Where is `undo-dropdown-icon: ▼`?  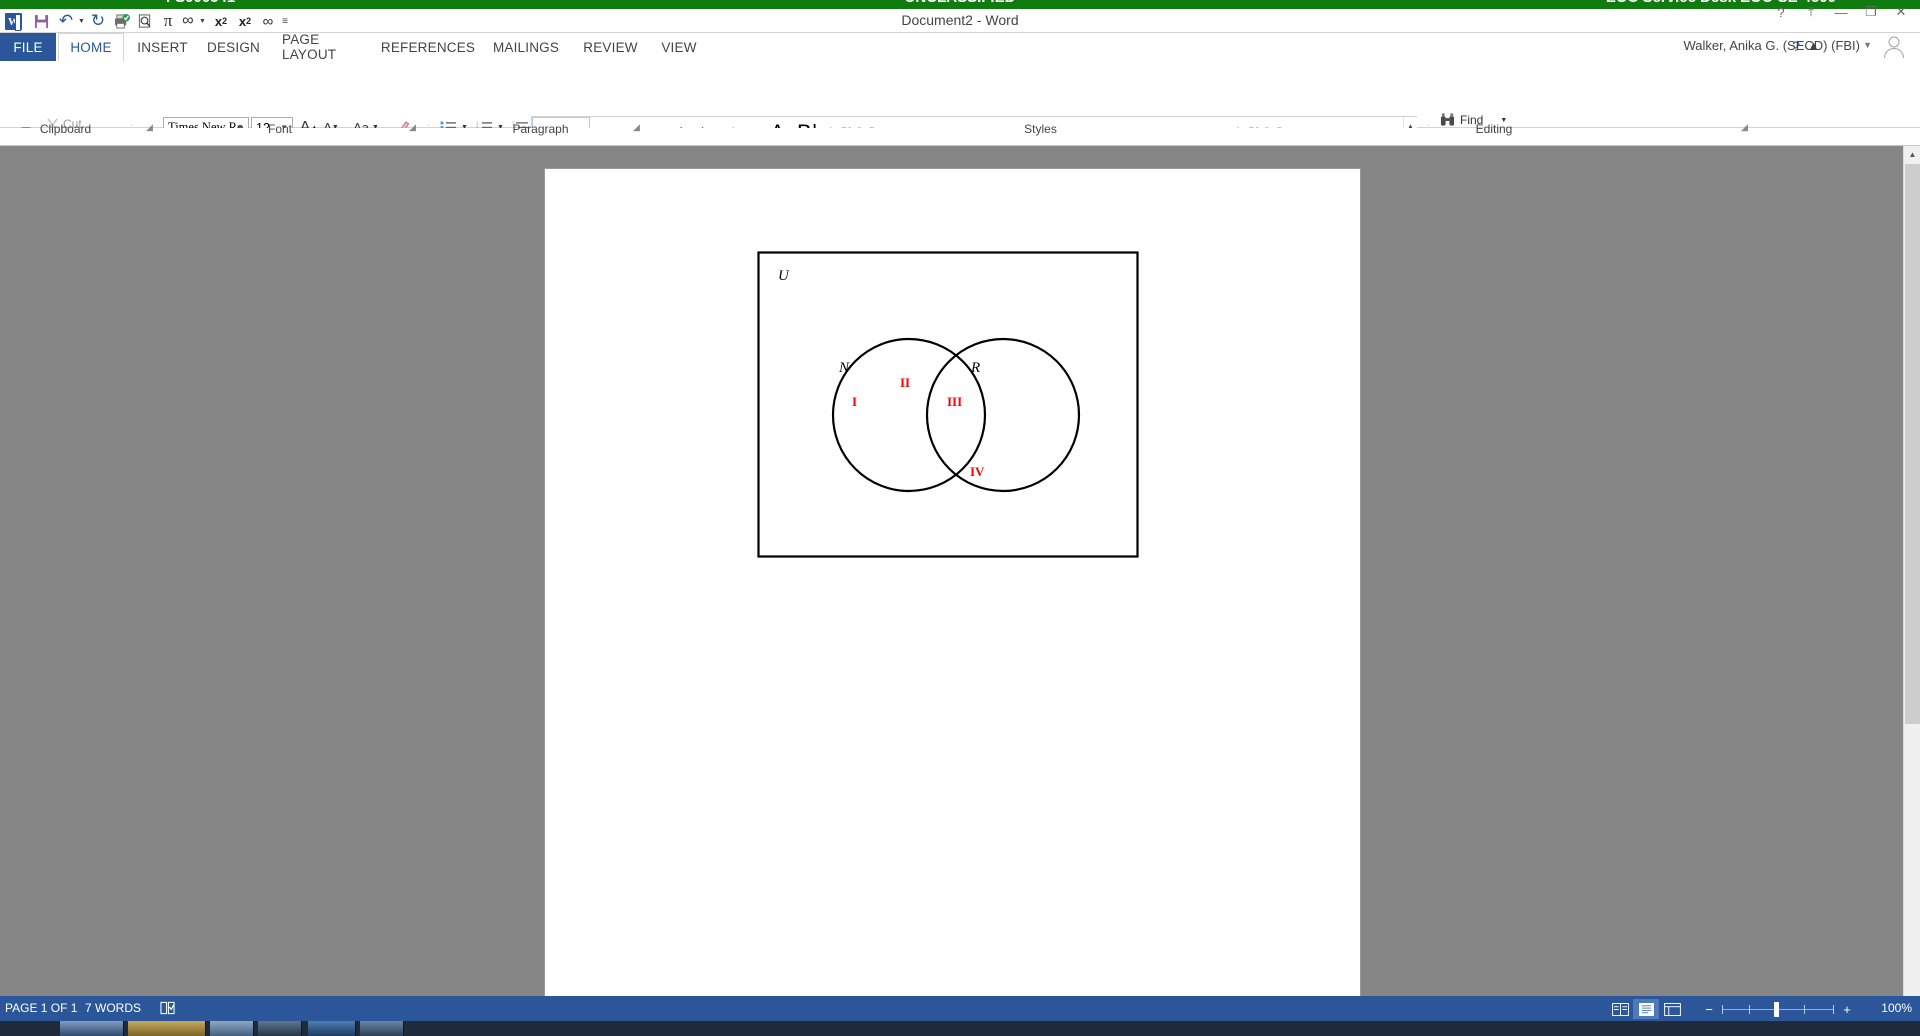 undo-dropdown-icon: ▼ is located at coordinates (81, 21).